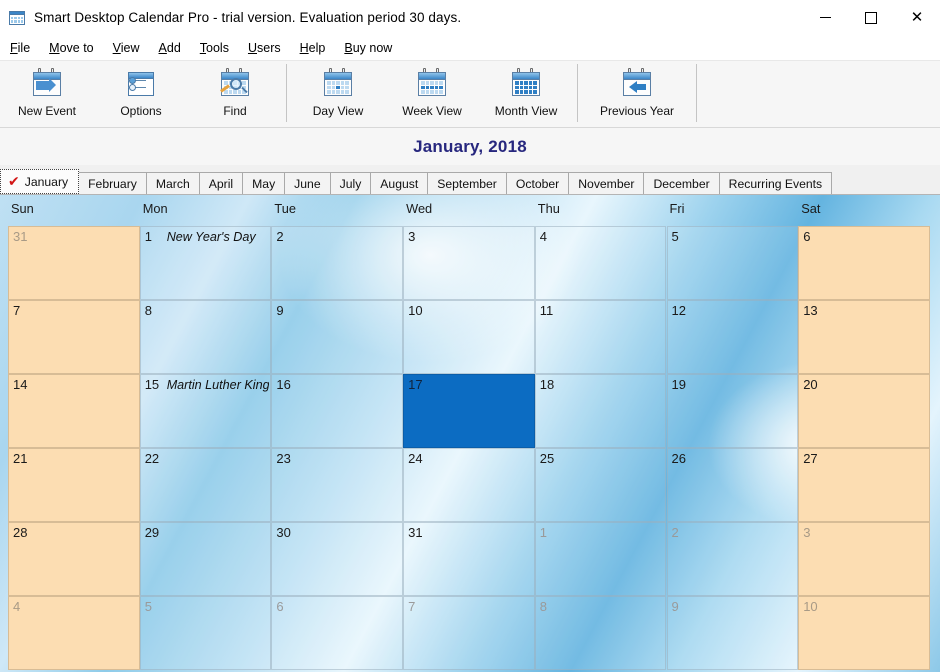  Describe the element at coordinates (338, 93) in the screenshot. I see `day-view-button: Day View` at that location.